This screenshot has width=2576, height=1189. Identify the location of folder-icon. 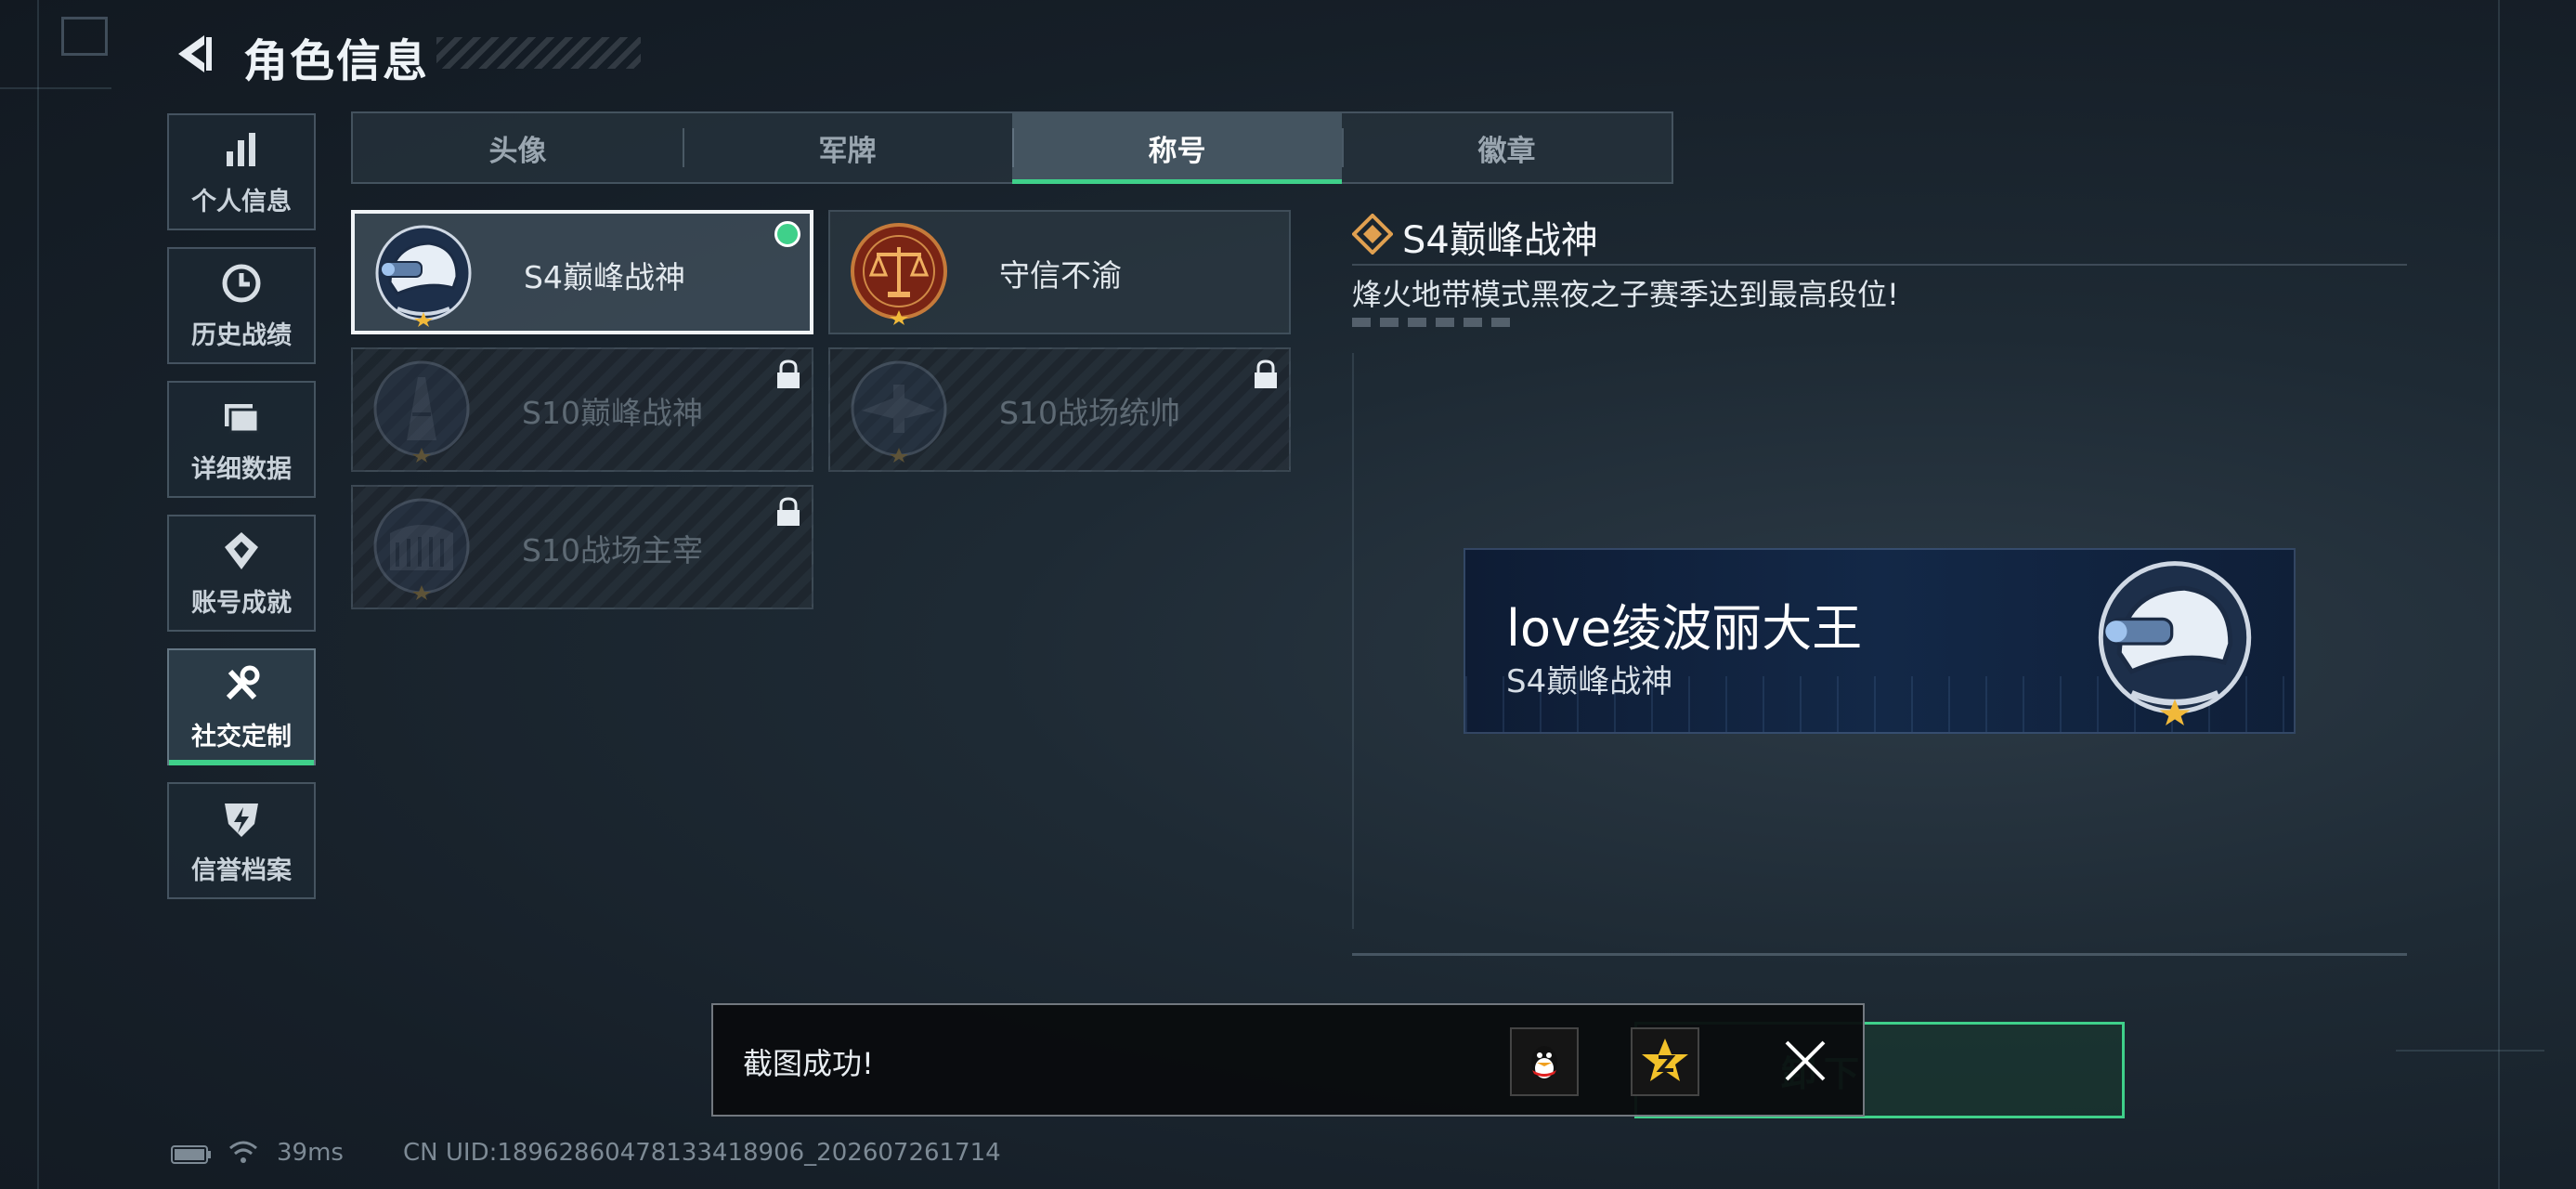
(243, 418).